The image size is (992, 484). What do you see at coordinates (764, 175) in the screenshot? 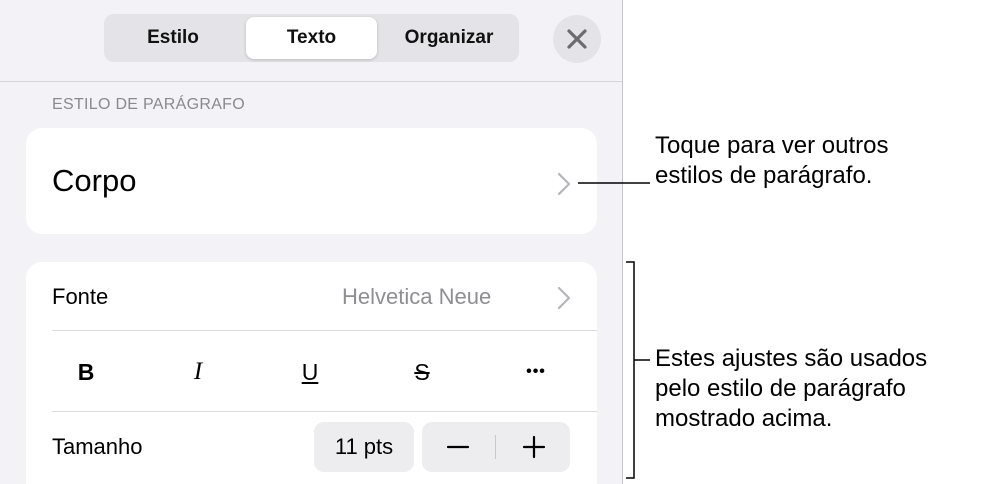
I see `callout-line: estilos de parágrafo.` at bounding box center [764, 175].